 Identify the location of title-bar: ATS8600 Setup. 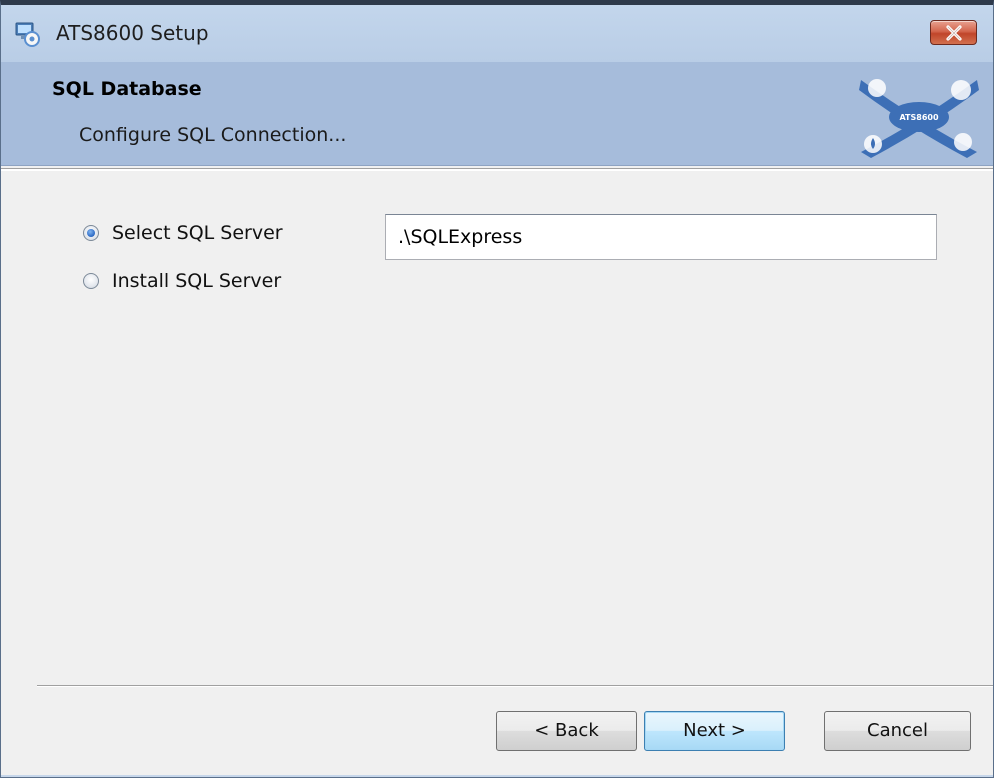
(497, 34).